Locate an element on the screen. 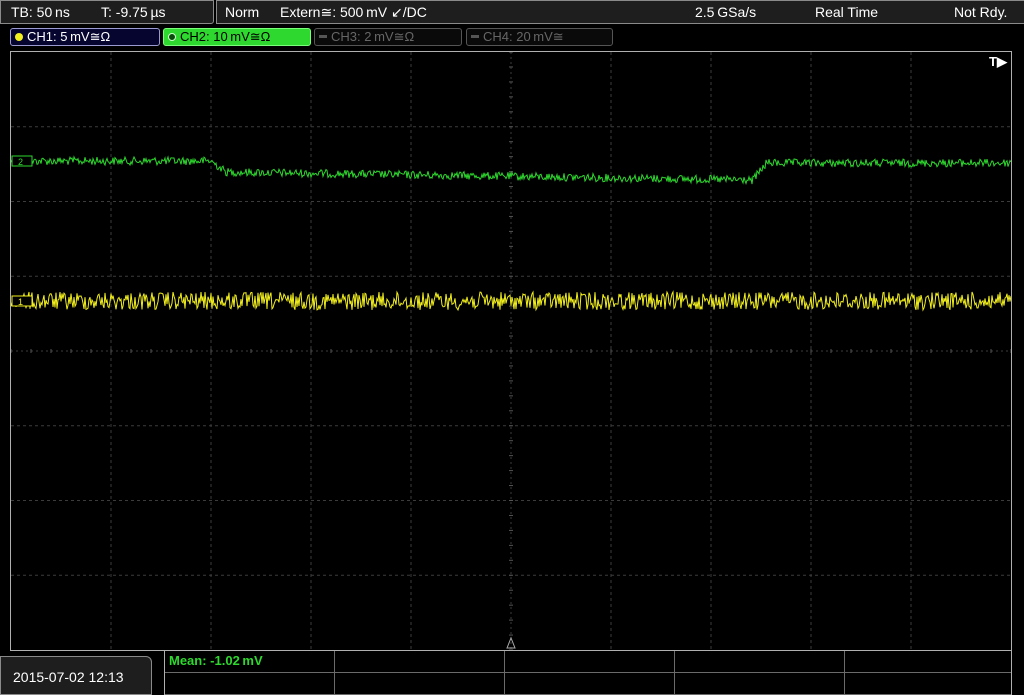 This screenshot has width=1024, height=695. run-status-label: Not Rdy. is located at coordinates (981, 12).